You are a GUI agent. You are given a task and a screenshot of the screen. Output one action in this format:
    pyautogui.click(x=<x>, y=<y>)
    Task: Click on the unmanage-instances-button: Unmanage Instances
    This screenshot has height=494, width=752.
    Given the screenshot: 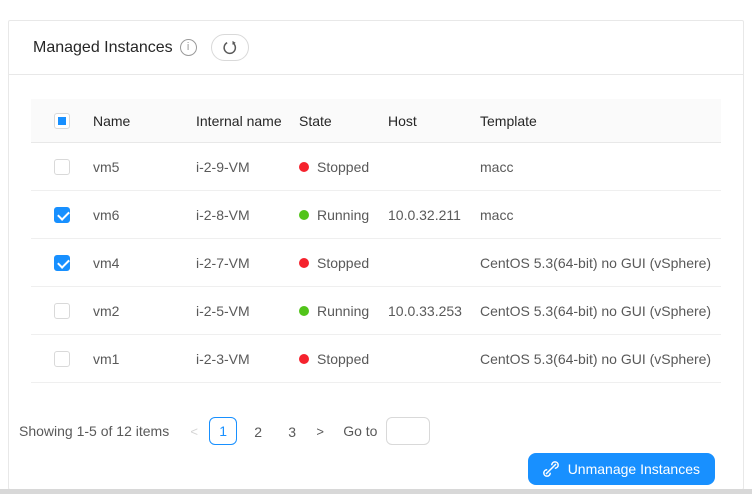 What is the action you would take?
    pyautogui.click(x=621, y=469)
    